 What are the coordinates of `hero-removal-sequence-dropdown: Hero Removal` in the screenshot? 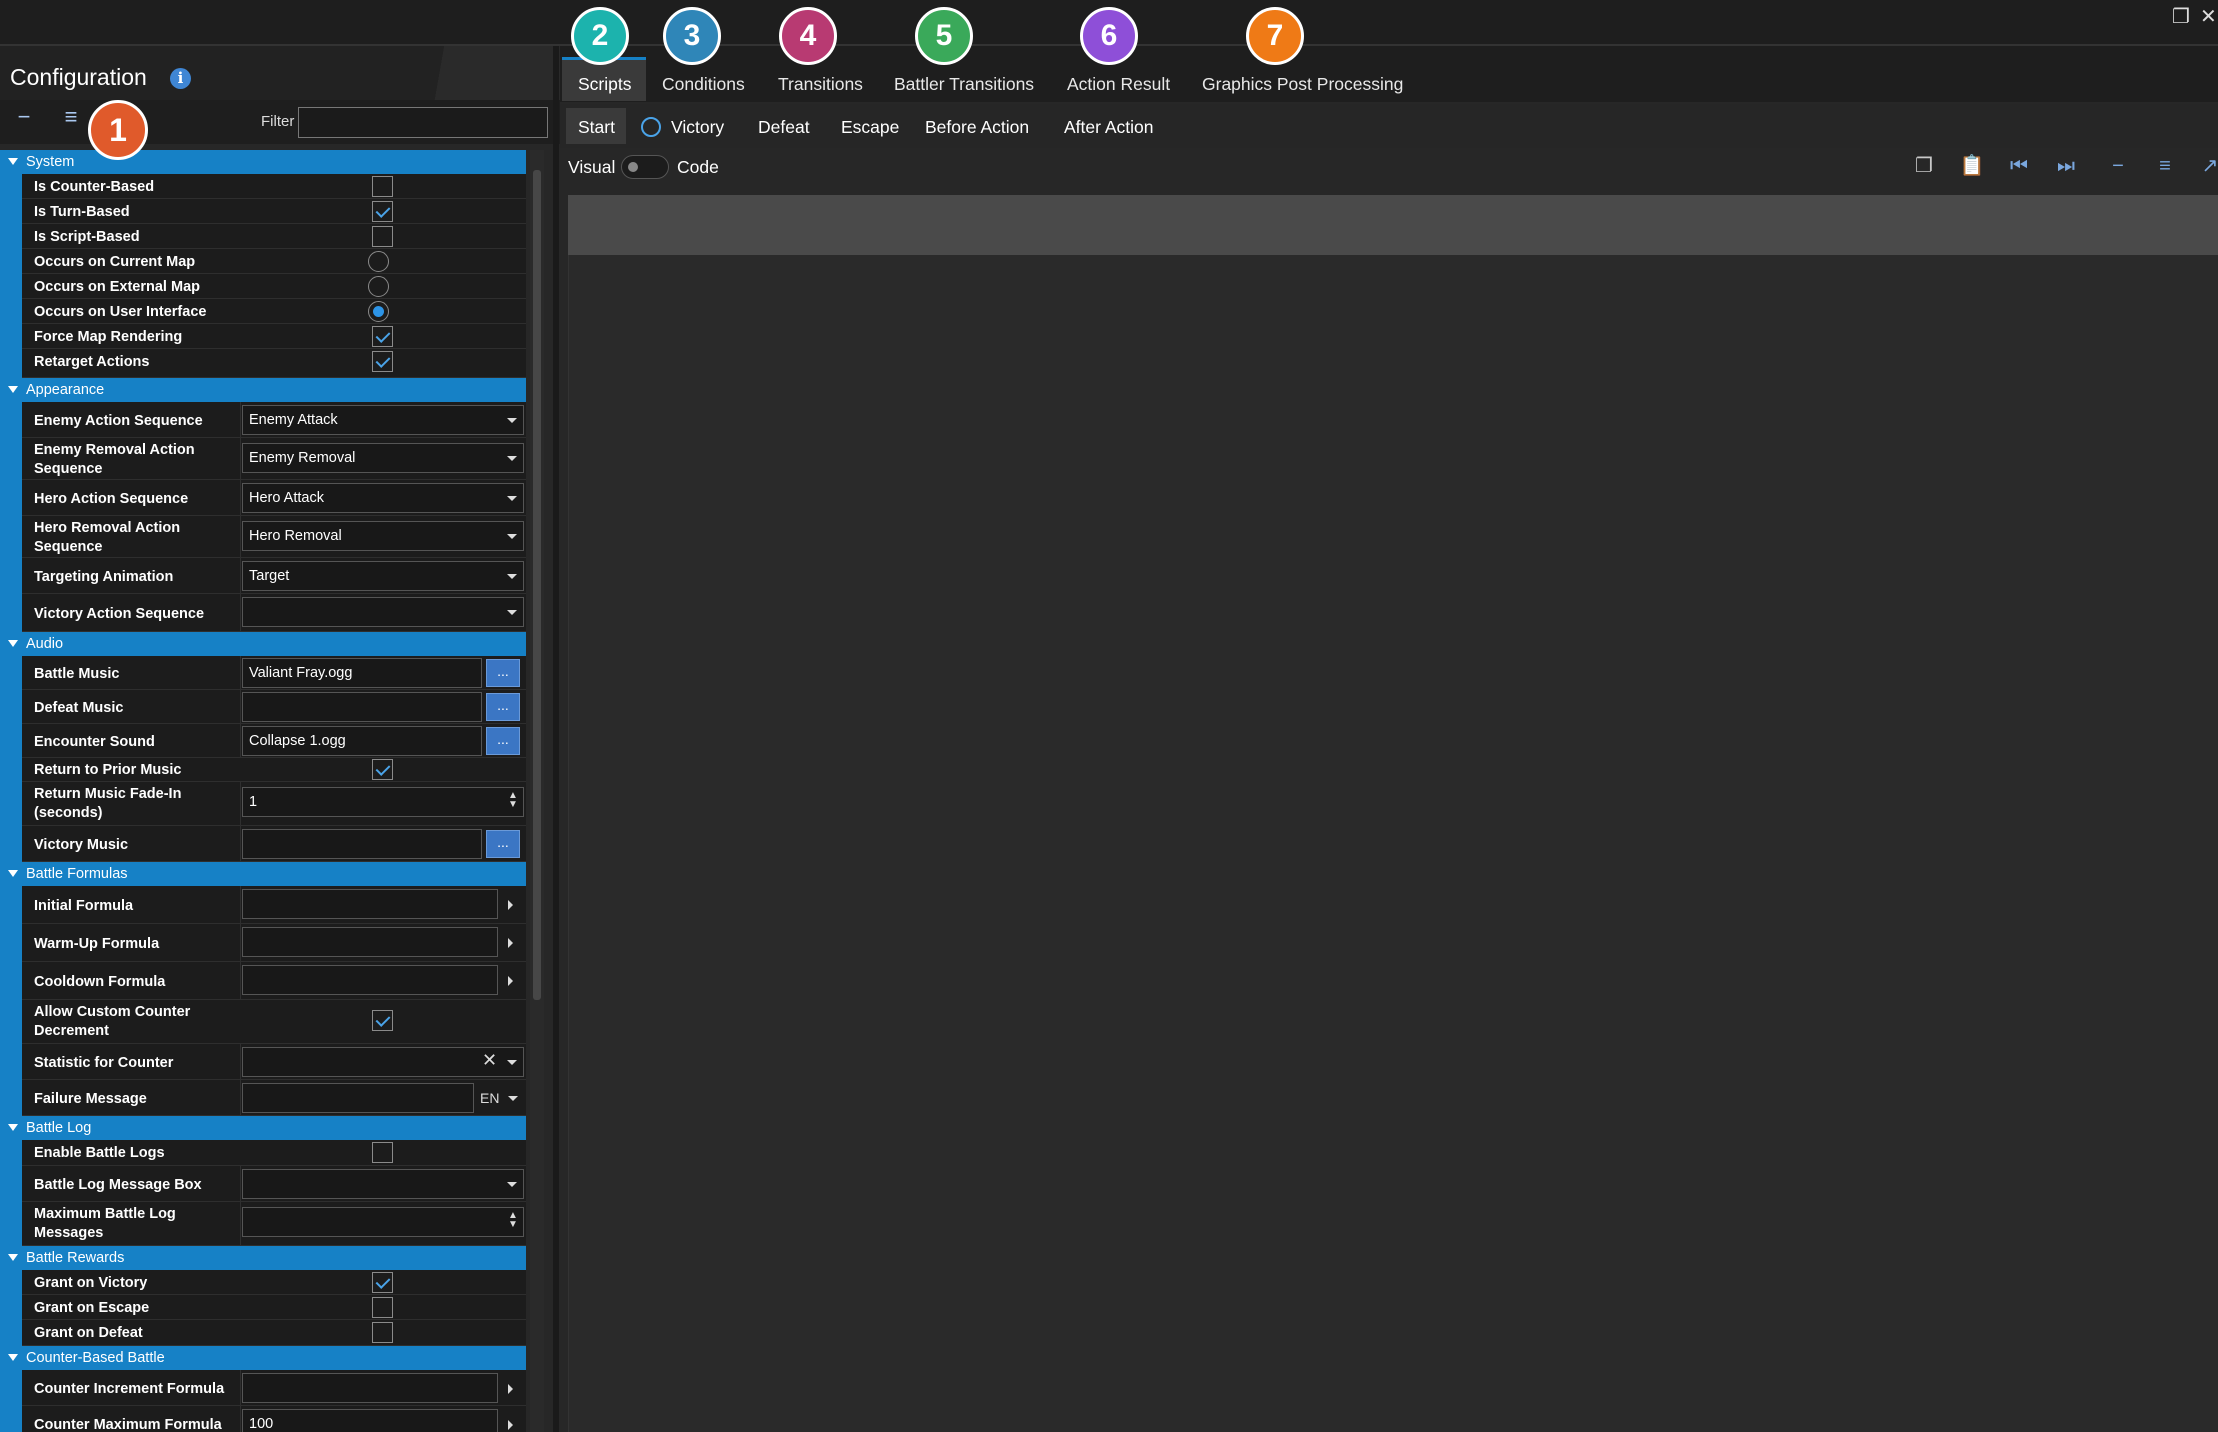 It's located at (383, 536).